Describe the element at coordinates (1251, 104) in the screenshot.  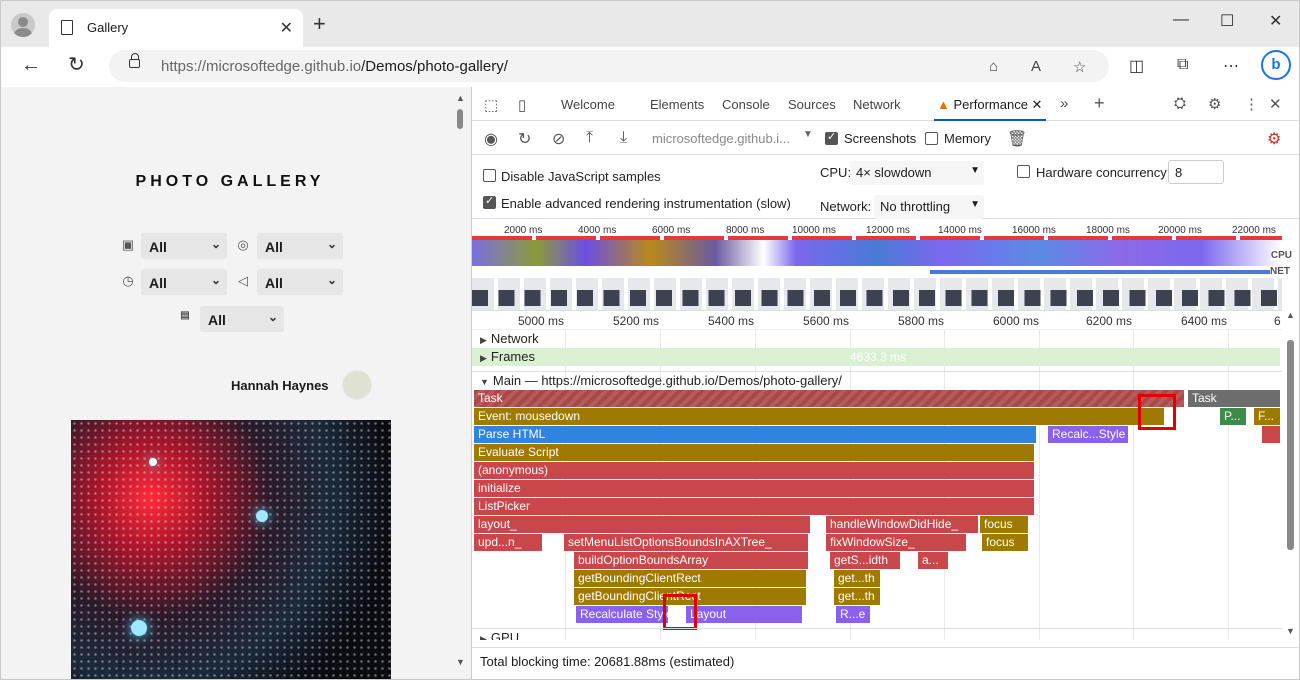
I see `more-menu-icon: ⋮` at that location.